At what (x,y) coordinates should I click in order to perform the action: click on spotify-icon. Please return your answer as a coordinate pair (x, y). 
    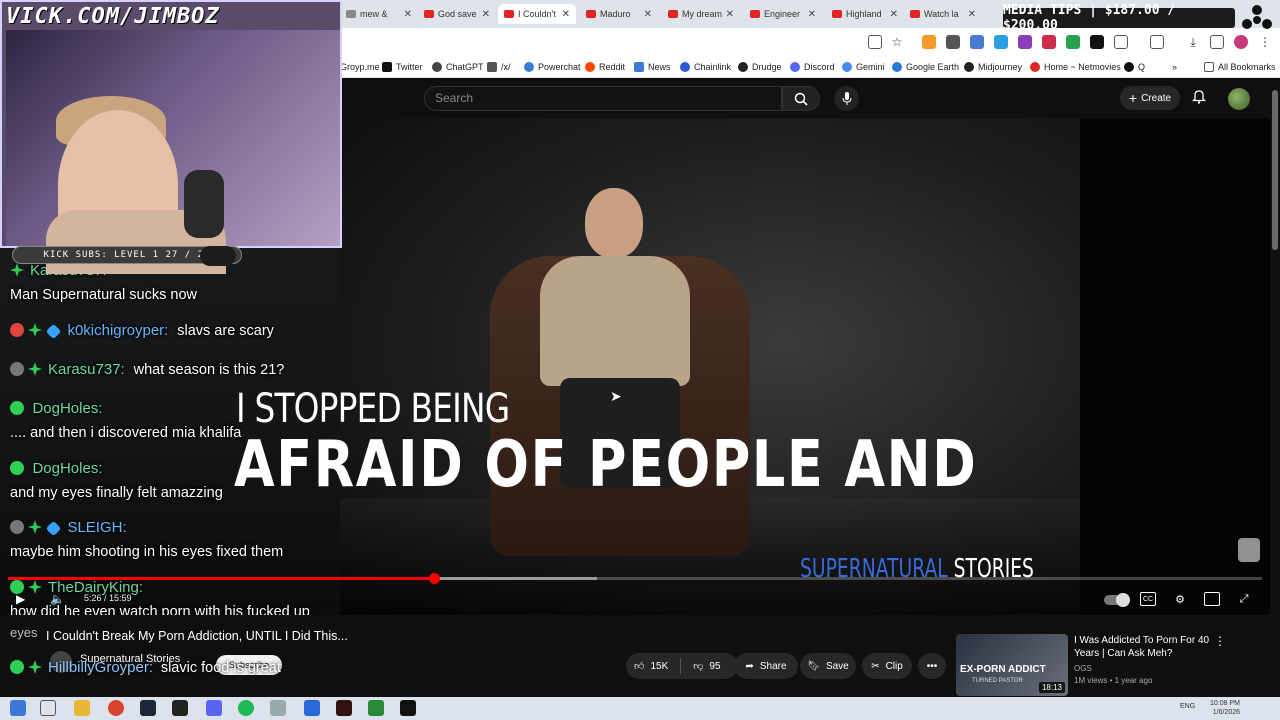
    Looking at the image, I should click on (246, 708).